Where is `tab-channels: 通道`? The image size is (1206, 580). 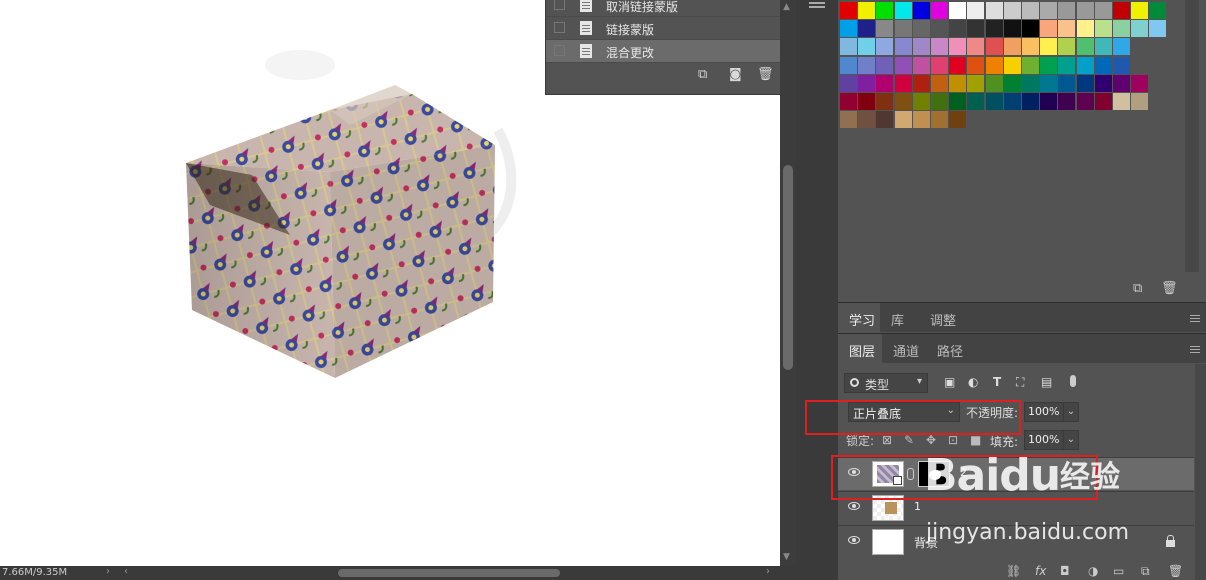 tab-channels: 通道 is located at coordinates (906, 350).